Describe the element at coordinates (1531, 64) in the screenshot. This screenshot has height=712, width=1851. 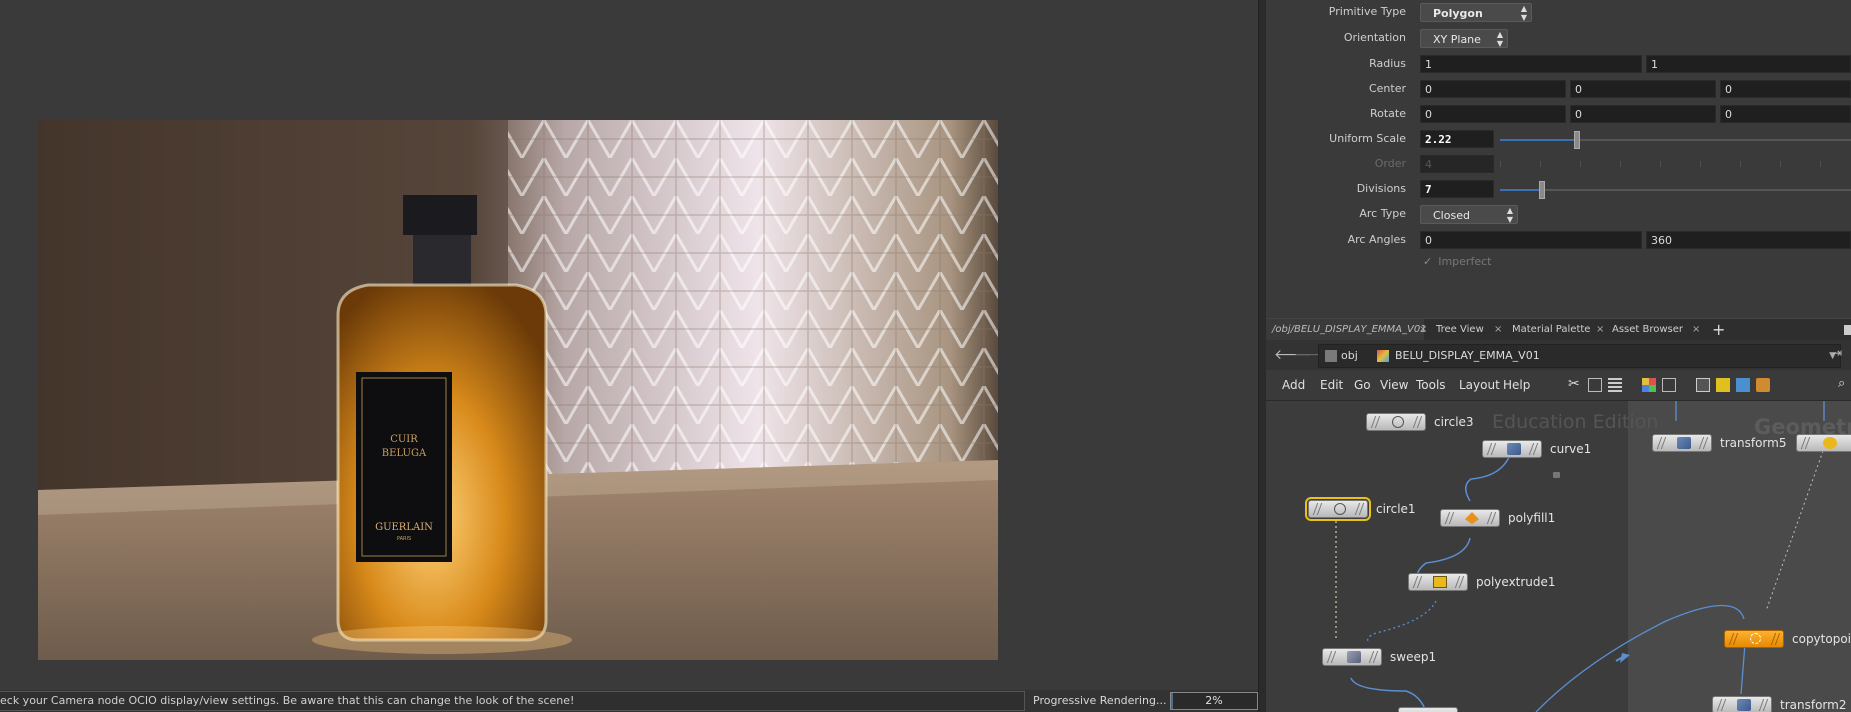
I see `radius-x-field: 1` at that location.